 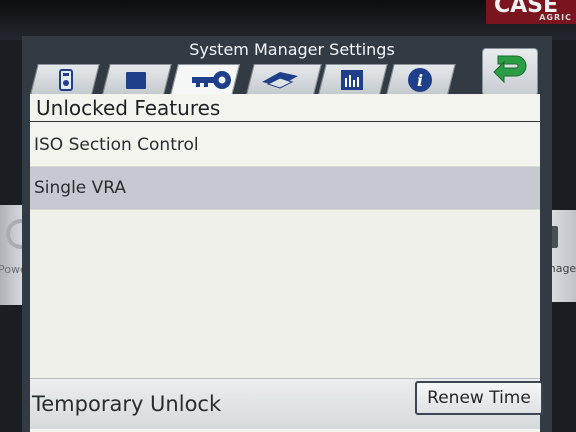 What do you see at coordinates (285, 188) in the screenshot?
I see `list-item: Single VRA` at bounding box center [285, 188].